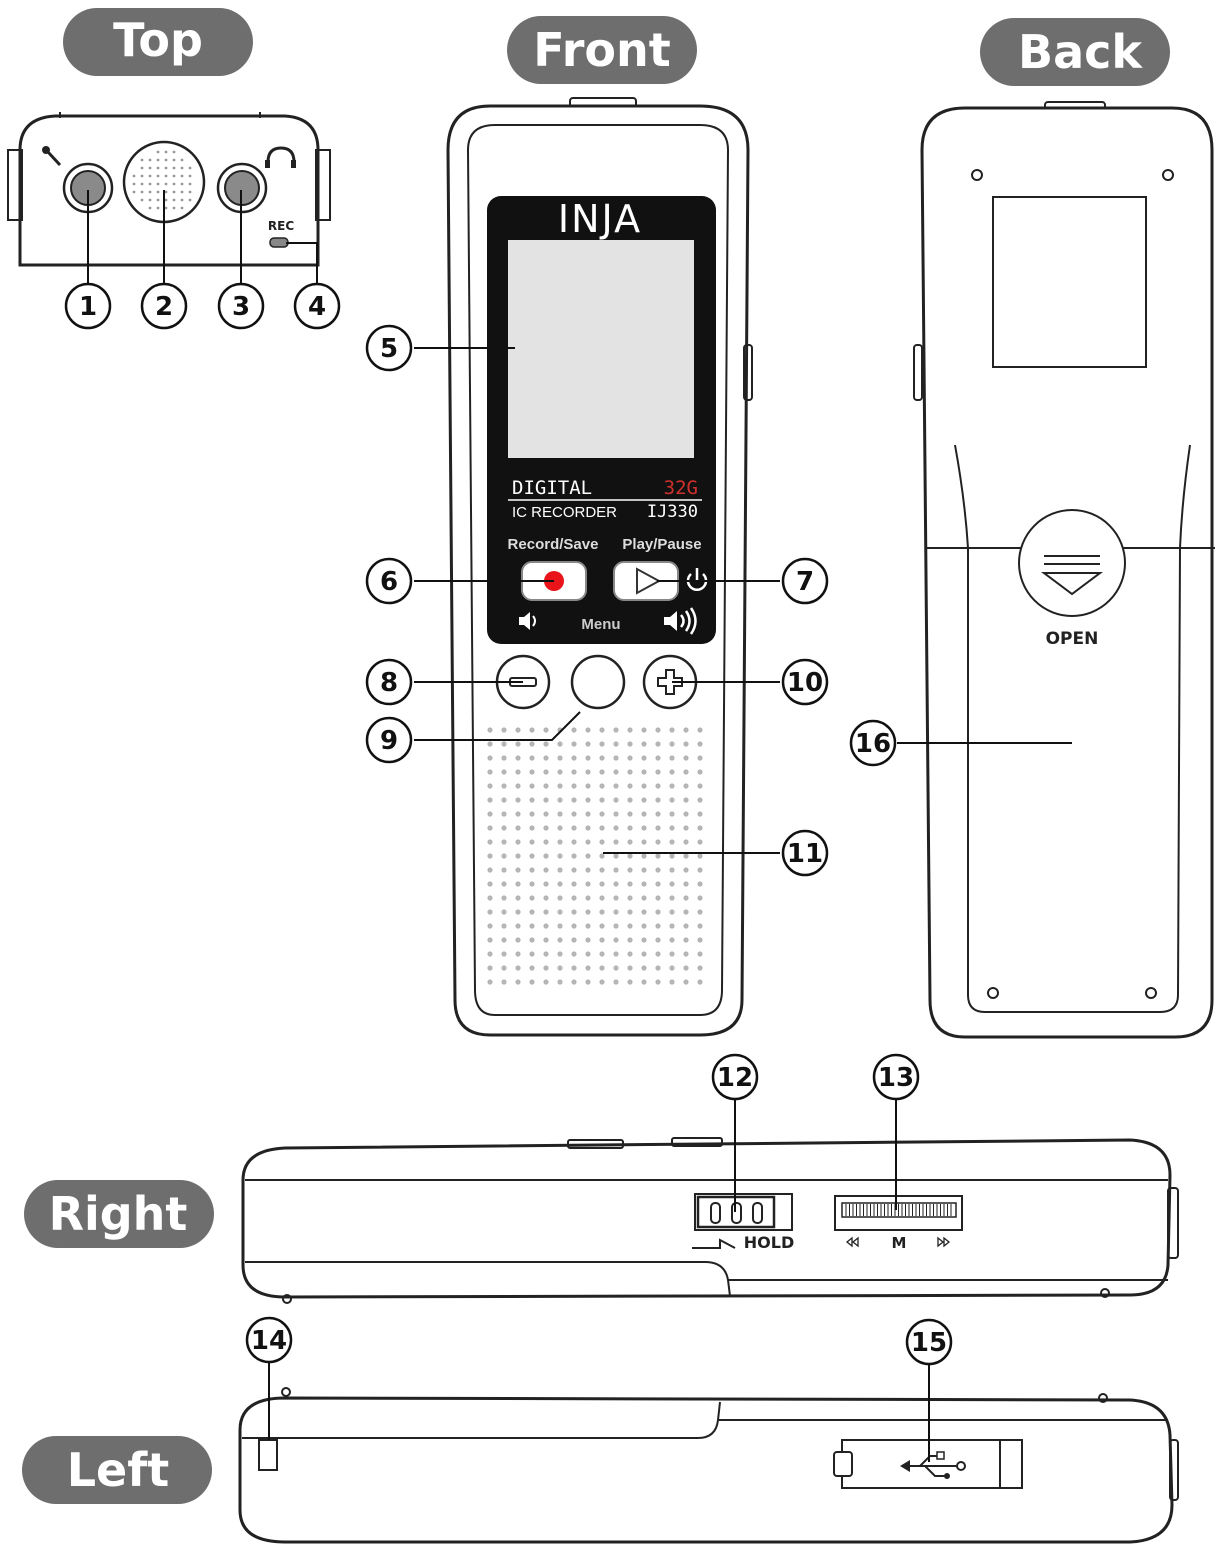 The height and width of the screenshot is (1544, 1219). Describe the element at coordinates (601, 349) in the screenshot. I see `lcd-screen` at that location.